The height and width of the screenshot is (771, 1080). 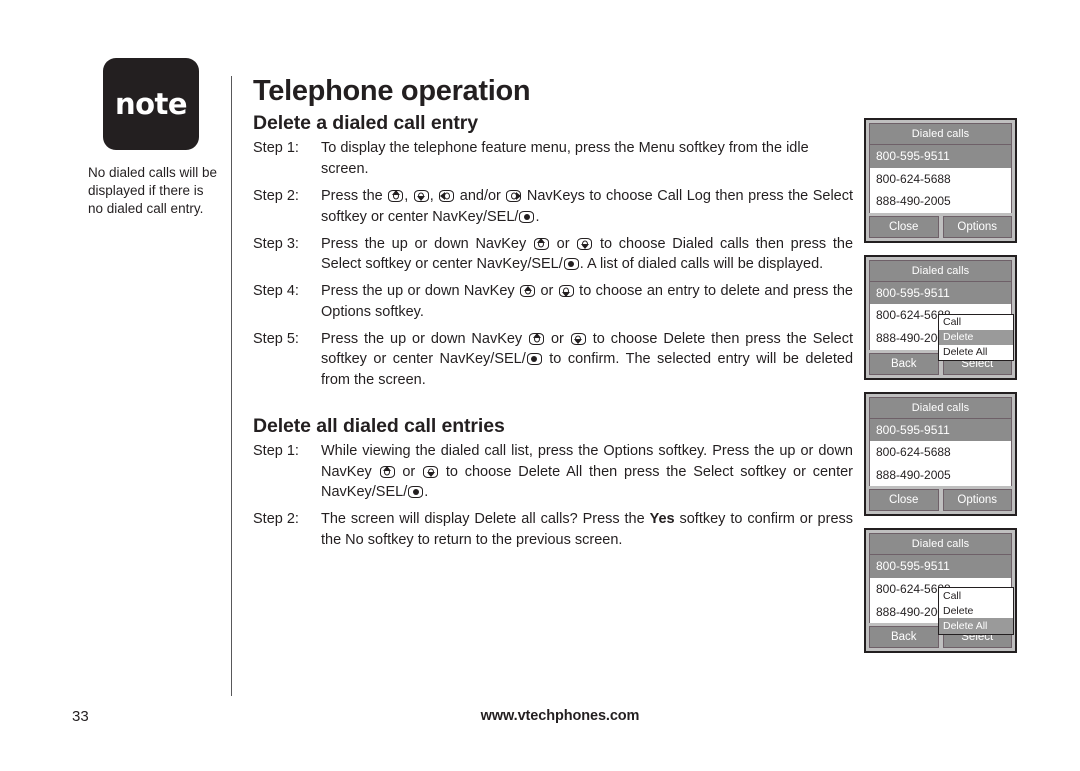 I want to click on note-badge: note, so click(x=151, y=104).